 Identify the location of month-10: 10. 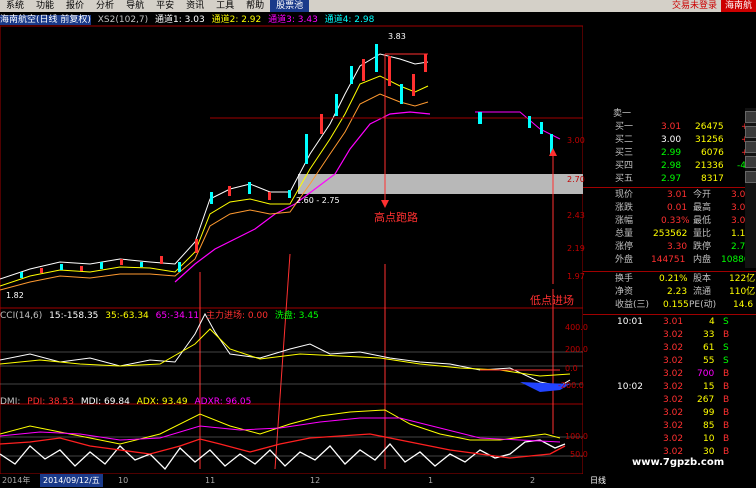
(123, 480).